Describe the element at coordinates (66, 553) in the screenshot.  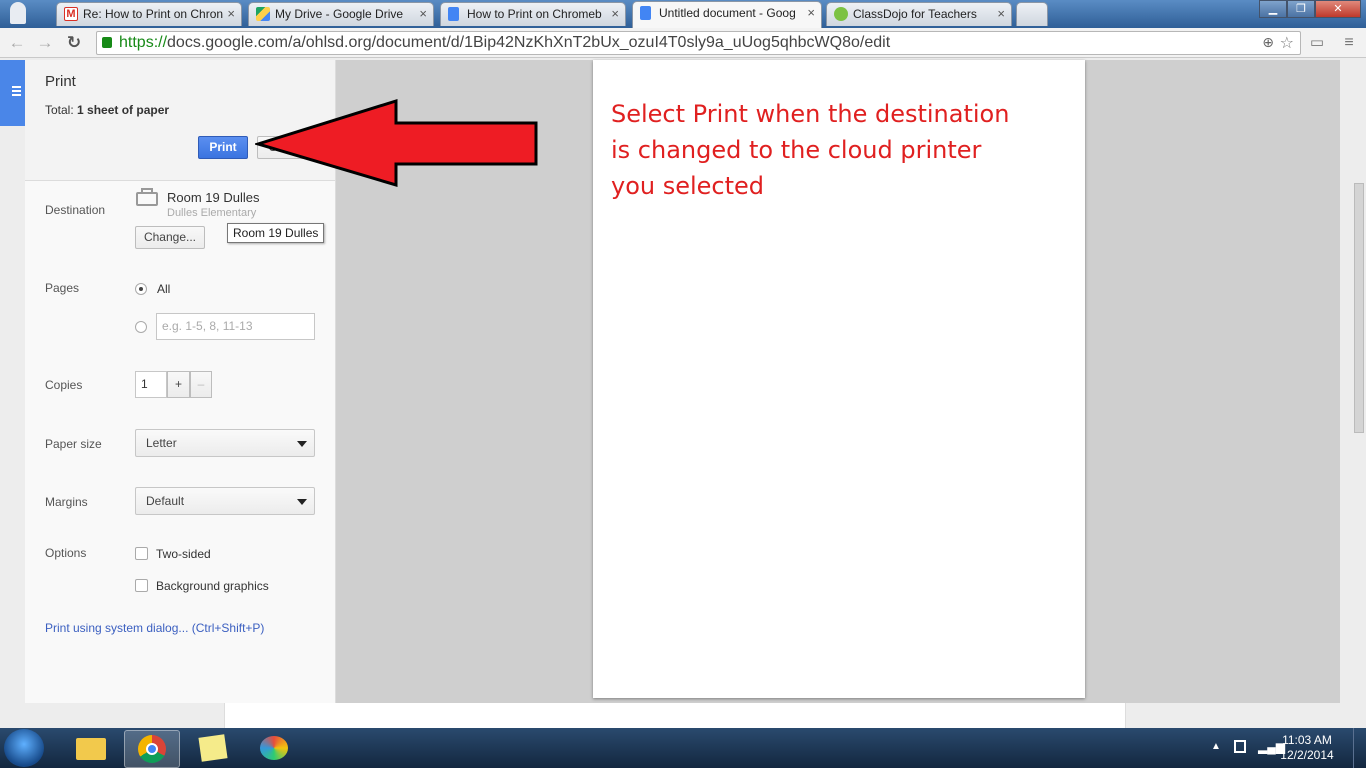
I see `options-label: Options` at that location.